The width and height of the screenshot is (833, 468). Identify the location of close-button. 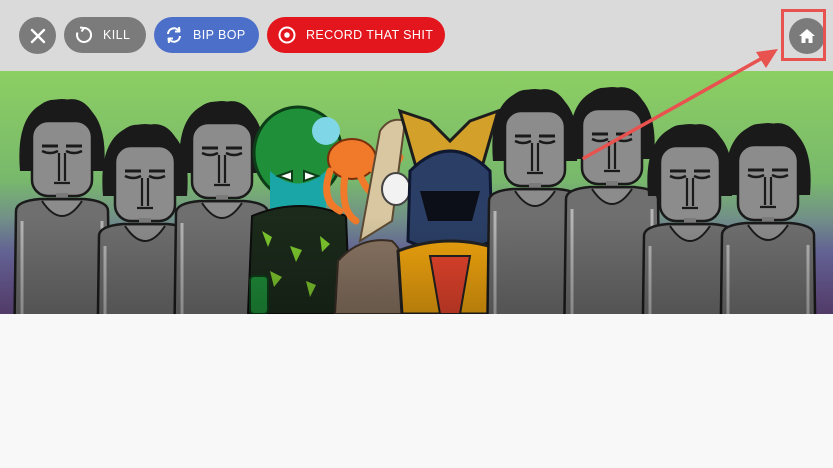
(37, 35).